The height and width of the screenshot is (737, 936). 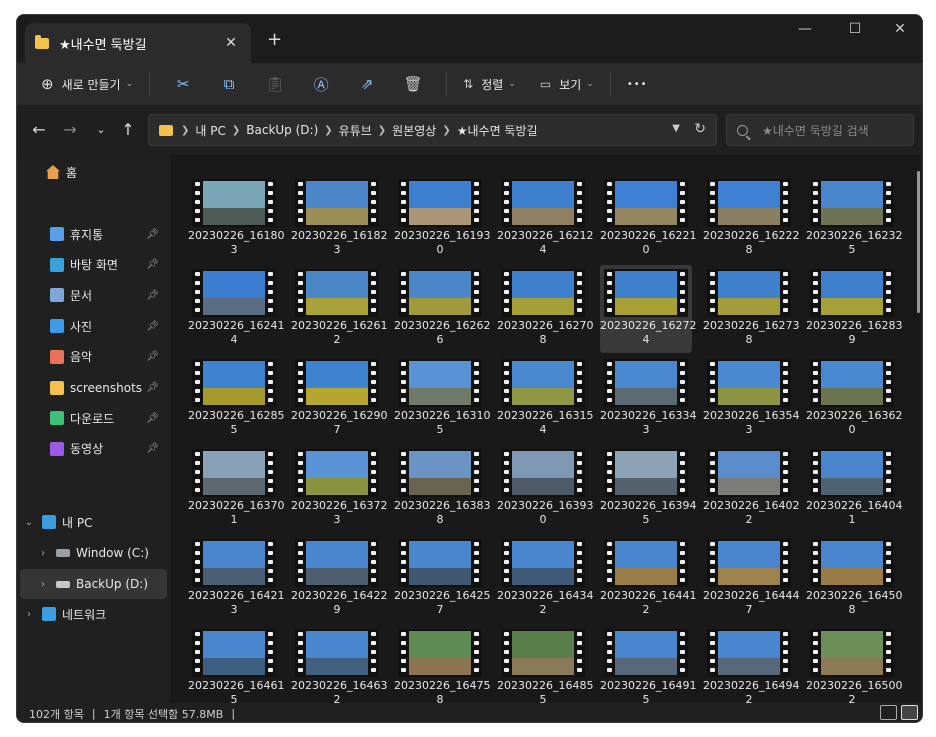 What do you see at coordinates (512, 84) in the screenshot?
I see `chevron-down-icon: ⌄` at bounding box center [512, 84].